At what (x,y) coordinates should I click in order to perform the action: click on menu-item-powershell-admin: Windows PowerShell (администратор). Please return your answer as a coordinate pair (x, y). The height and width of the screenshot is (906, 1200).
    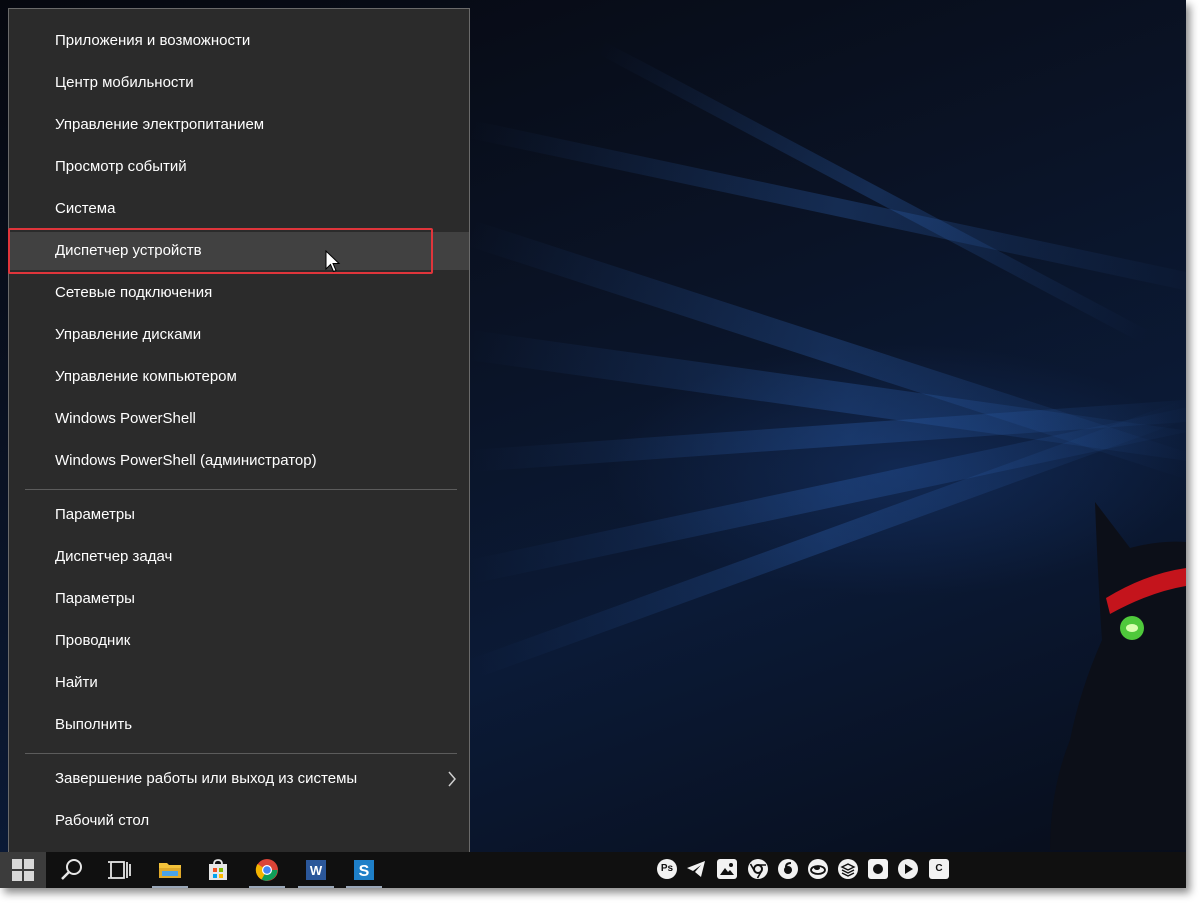
    Looking at the image, I should click on (239, 461).